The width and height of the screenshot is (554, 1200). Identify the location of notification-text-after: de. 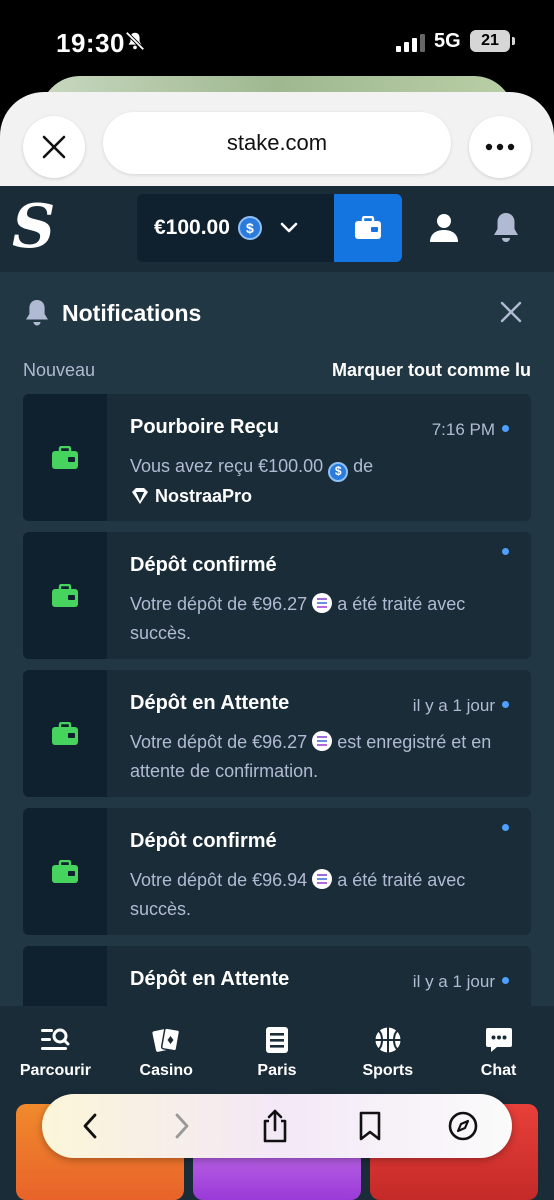
(363, 466).